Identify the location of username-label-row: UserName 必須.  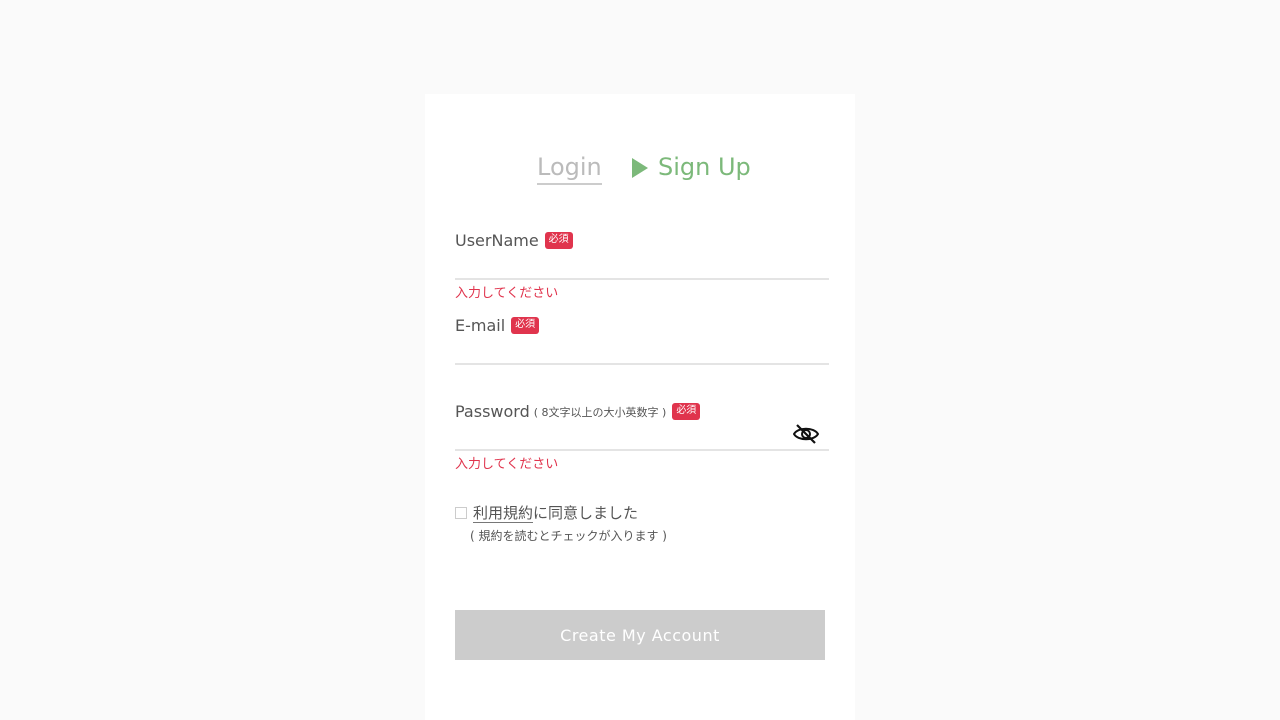
(514, 240).